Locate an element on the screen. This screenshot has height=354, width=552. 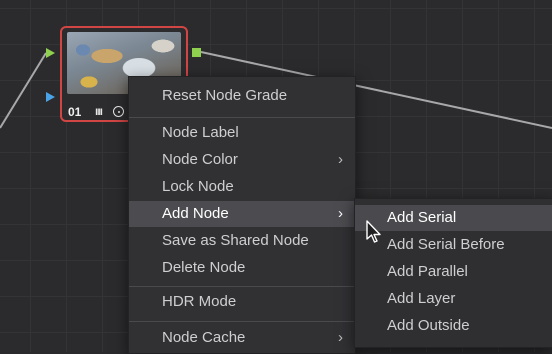
node-number: 01 is located at coordinates (75, 112).